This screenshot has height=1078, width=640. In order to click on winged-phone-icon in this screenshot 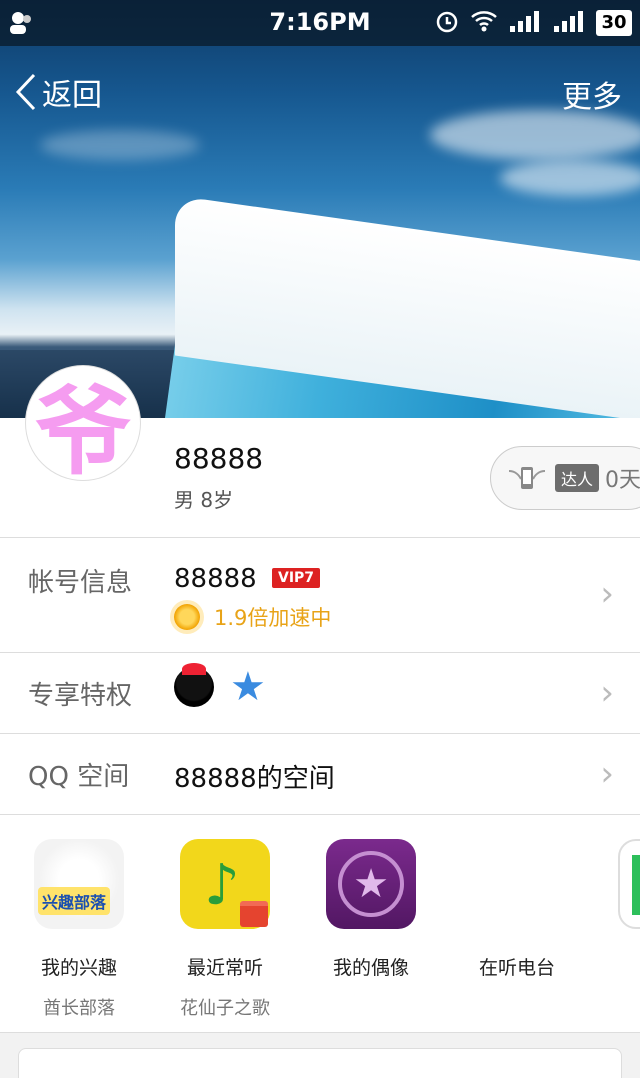, I will do `click(527, 478)`.